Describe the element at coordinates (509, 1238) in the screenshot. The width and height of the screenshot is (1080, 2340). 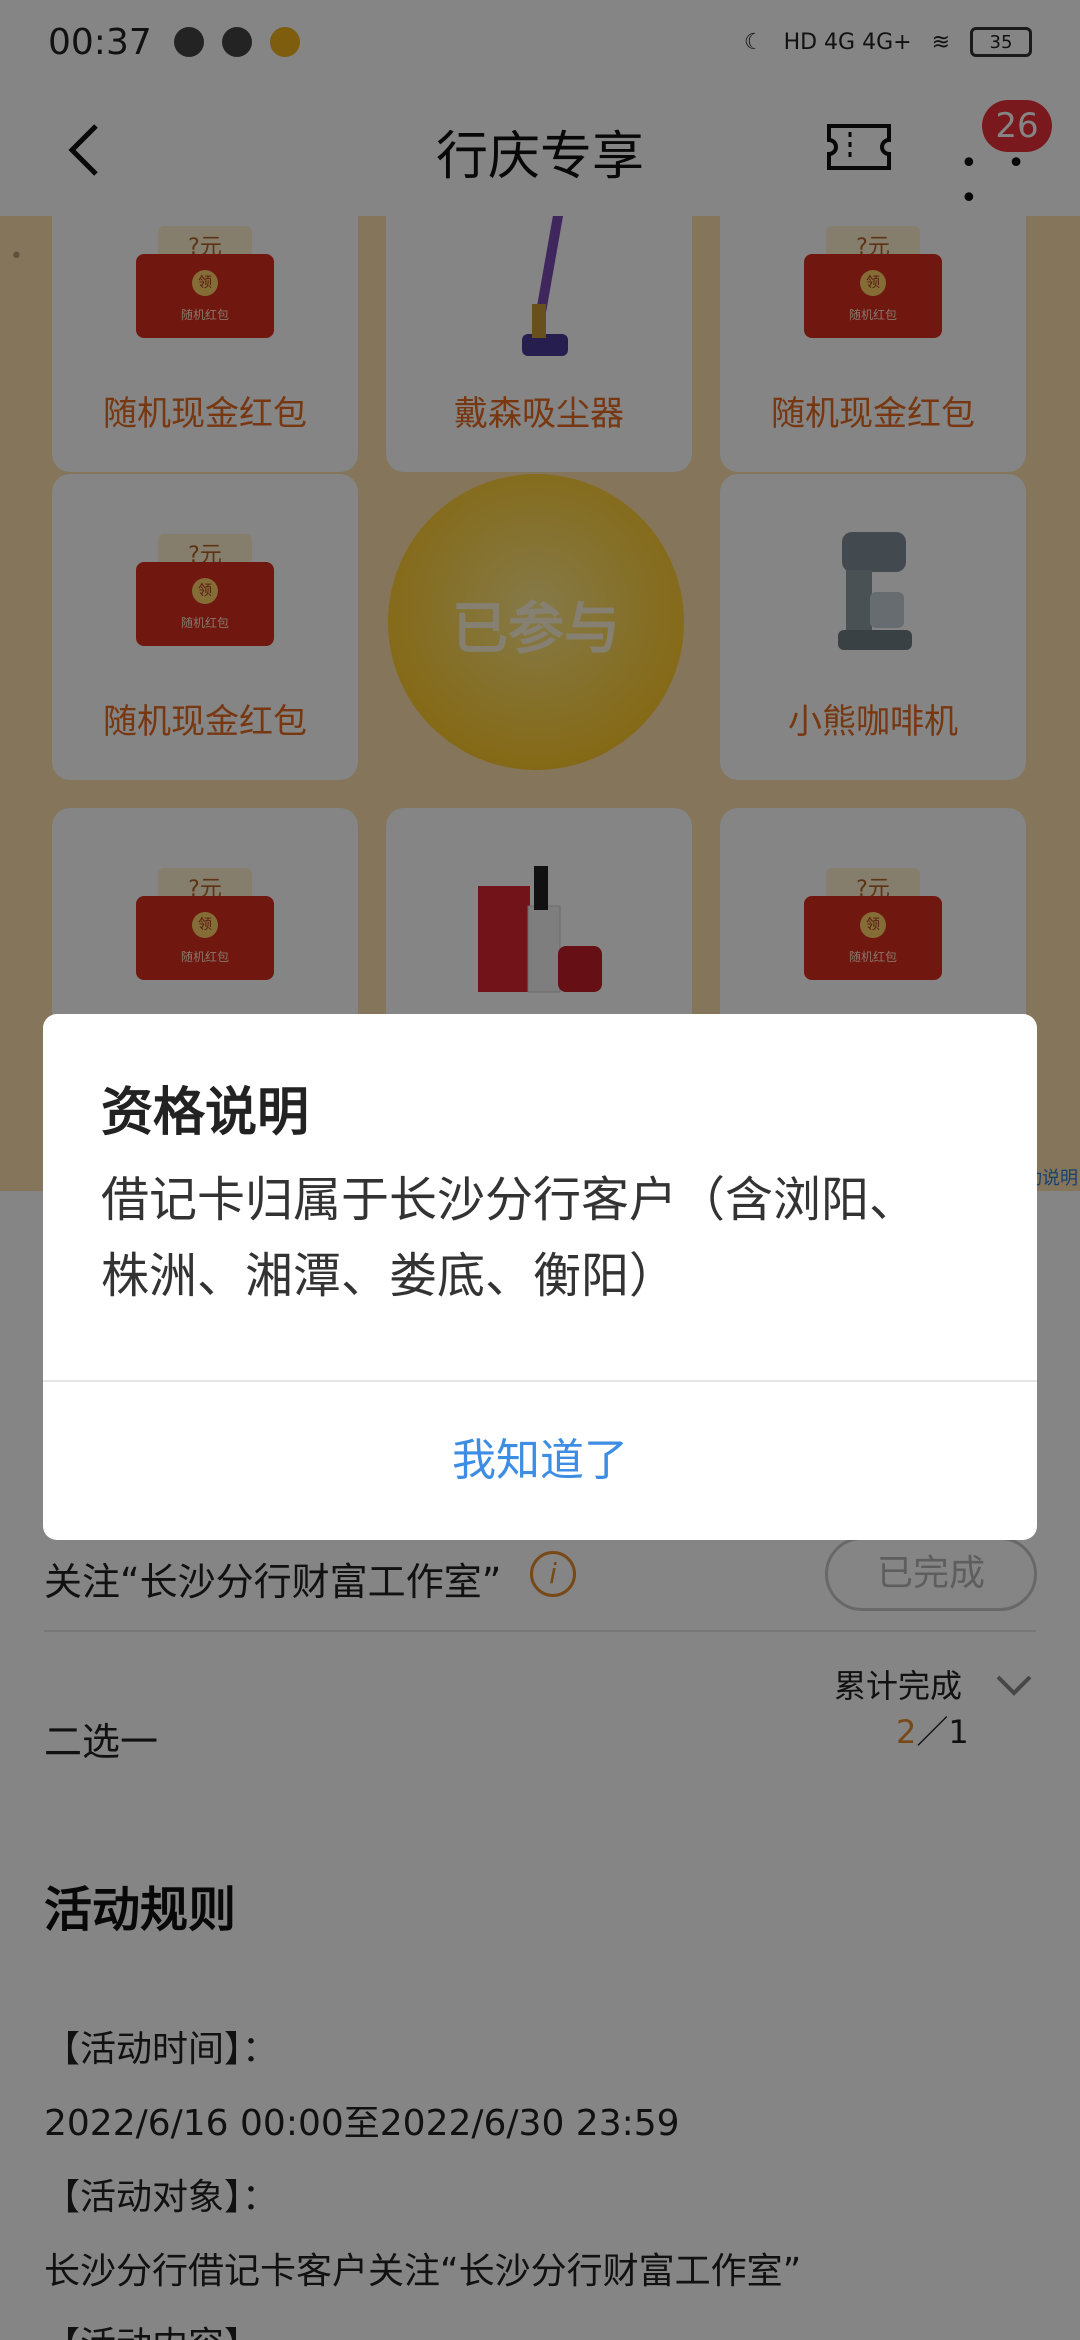
I see `dialog-body: 借记卡归属于长沙分行客户（含浏阳、株洲、湘潭、娄底、衡阳）` at that location.